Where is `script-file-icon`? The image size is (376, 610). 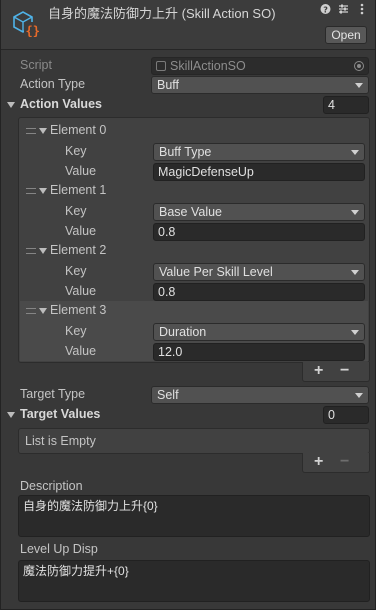 script-file-icon is located at coordinates (161, 66).